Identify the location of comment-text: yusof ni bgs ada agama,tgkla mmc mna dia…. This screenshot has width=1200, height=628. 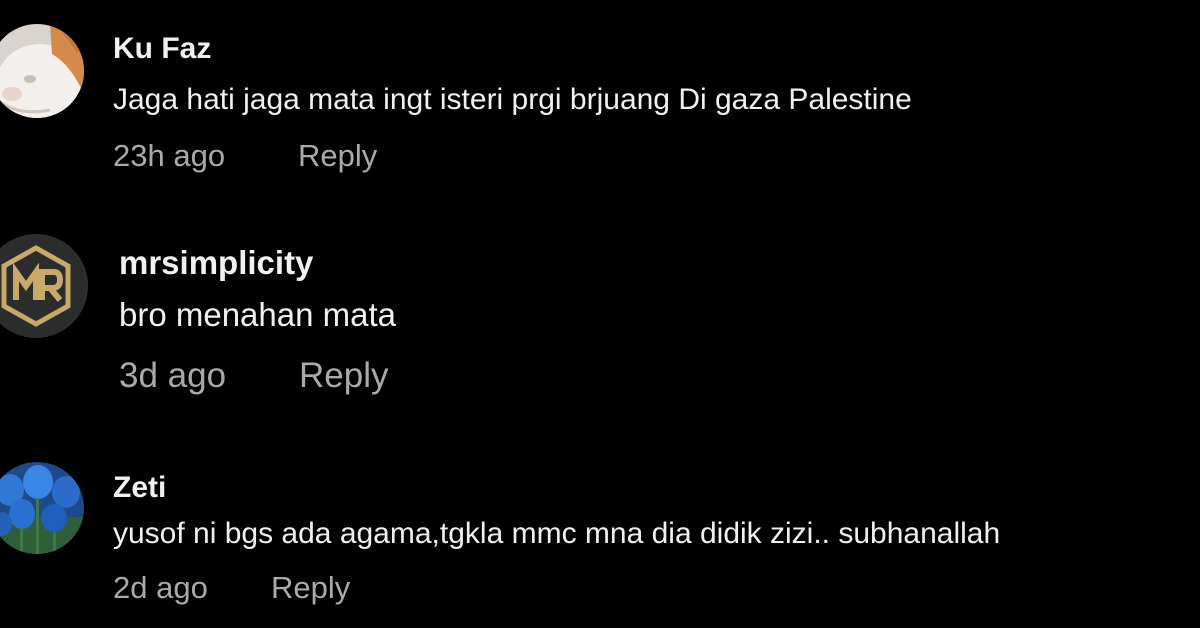
(557, 533).